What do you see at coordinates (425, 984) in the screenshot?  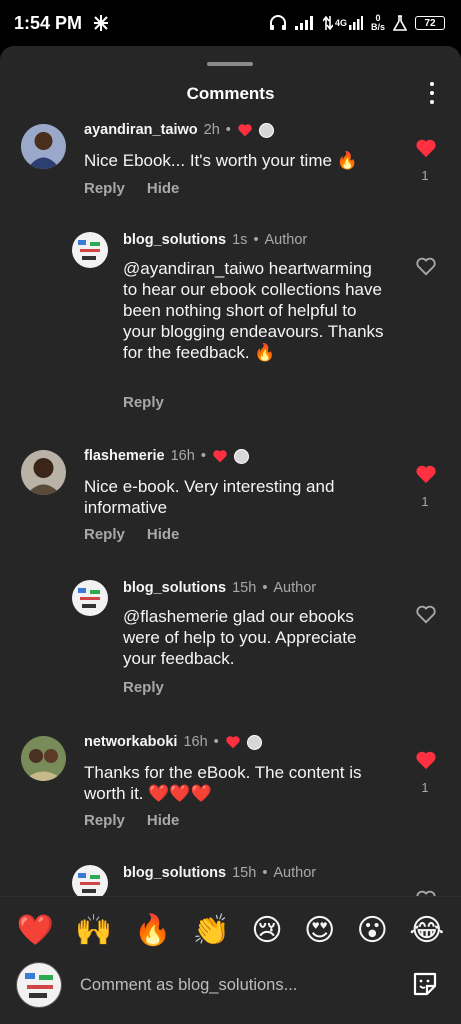 I see `sticker-icon` at bounding box center [425, 984].